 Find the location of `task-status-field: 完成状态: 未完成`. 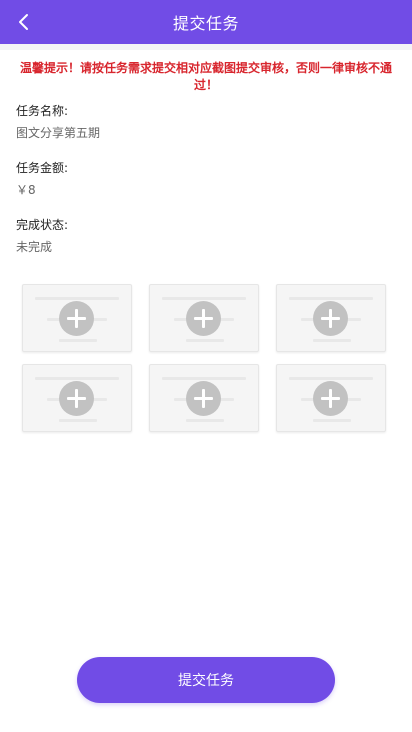

task-status-field: 完成状态: 未完成 is located at coordinates (206, 236).